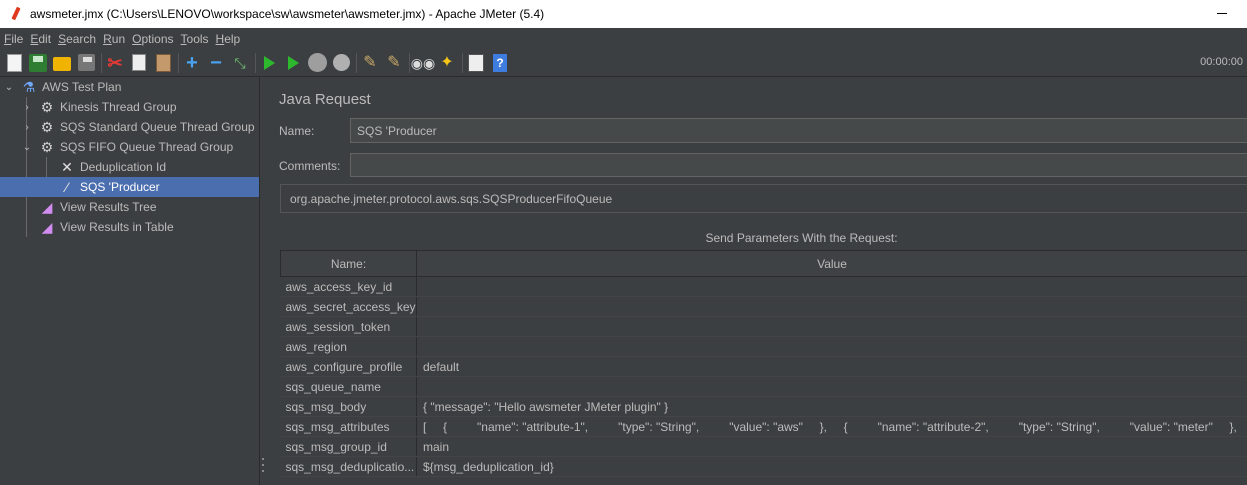 This screenshot has height=485, width=1247. I want to click on paste-icon, so click(163, 62).